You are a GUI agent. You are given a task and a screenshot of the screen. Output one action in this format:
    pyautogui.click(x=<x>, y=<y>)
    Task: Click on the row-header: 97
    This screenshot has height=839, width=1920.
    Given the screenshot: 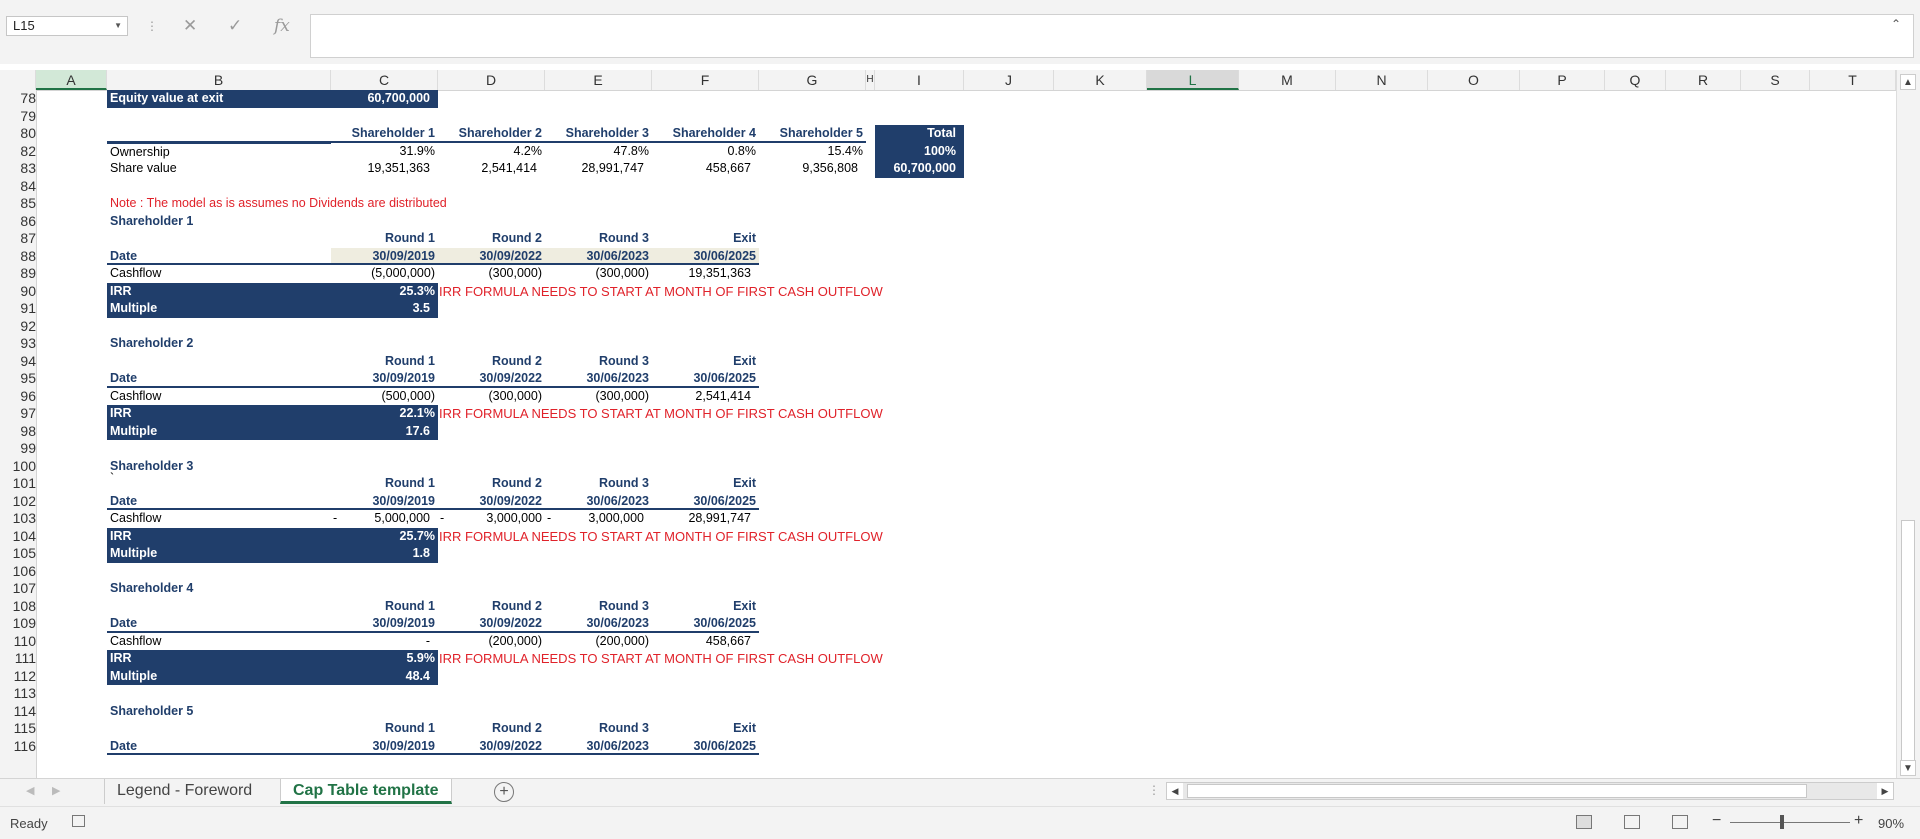 What is the action you would take?
    pyautogui.click(x=18, y=414)
    